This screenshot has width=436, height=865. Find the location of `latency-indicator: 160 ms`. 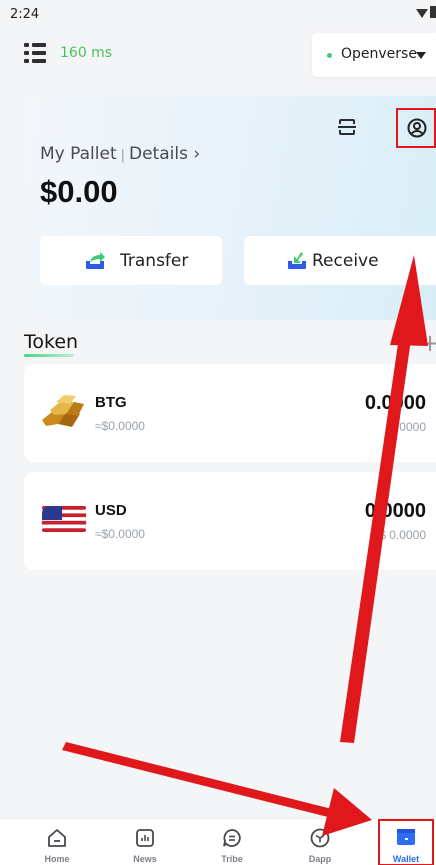

latency-indicator: 160 ms is located at coordinates (86, 53).